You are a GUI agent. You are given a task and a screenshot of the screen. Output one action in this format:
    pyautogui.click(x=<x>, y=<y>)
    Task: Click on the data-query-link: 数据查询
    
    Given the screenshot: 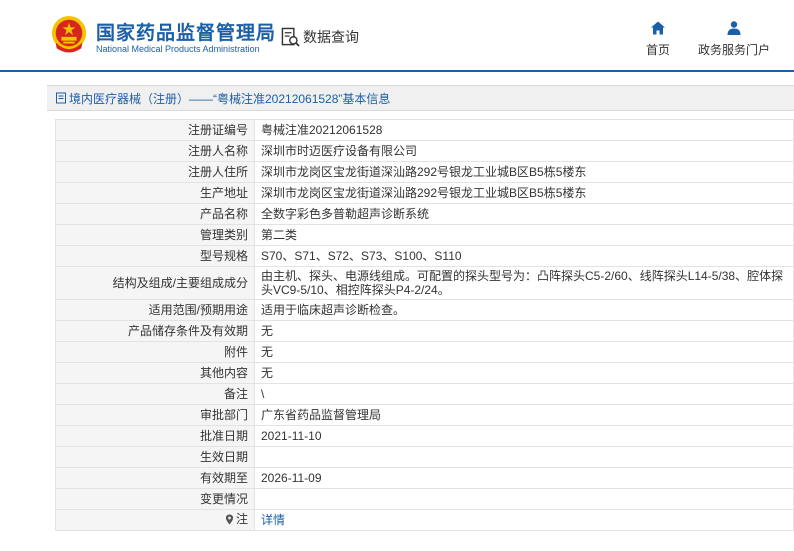 What is the action you would take?
    pyautogui.click(x=320, y=37)
    